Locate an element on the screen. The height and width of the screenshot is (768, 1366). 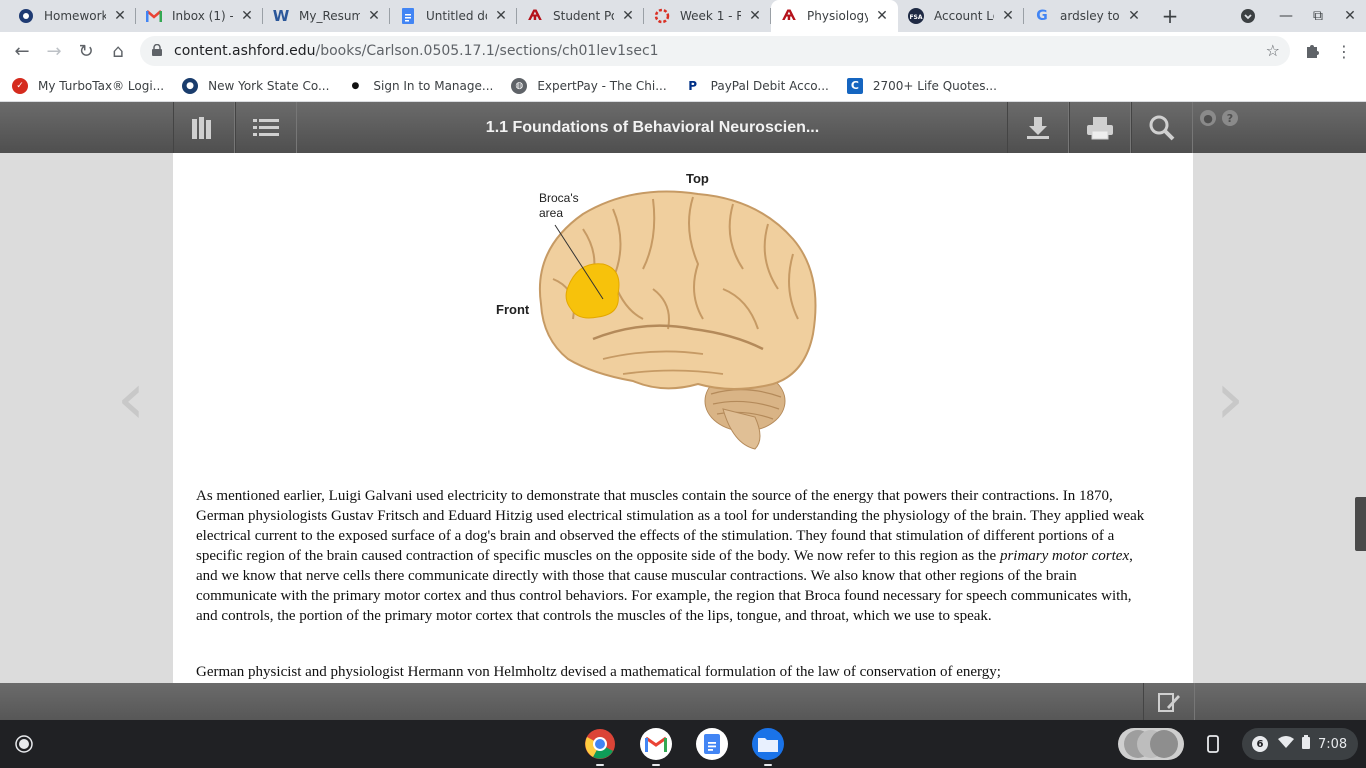
fsa-icon: FSA is located at coordinates (916, 16).